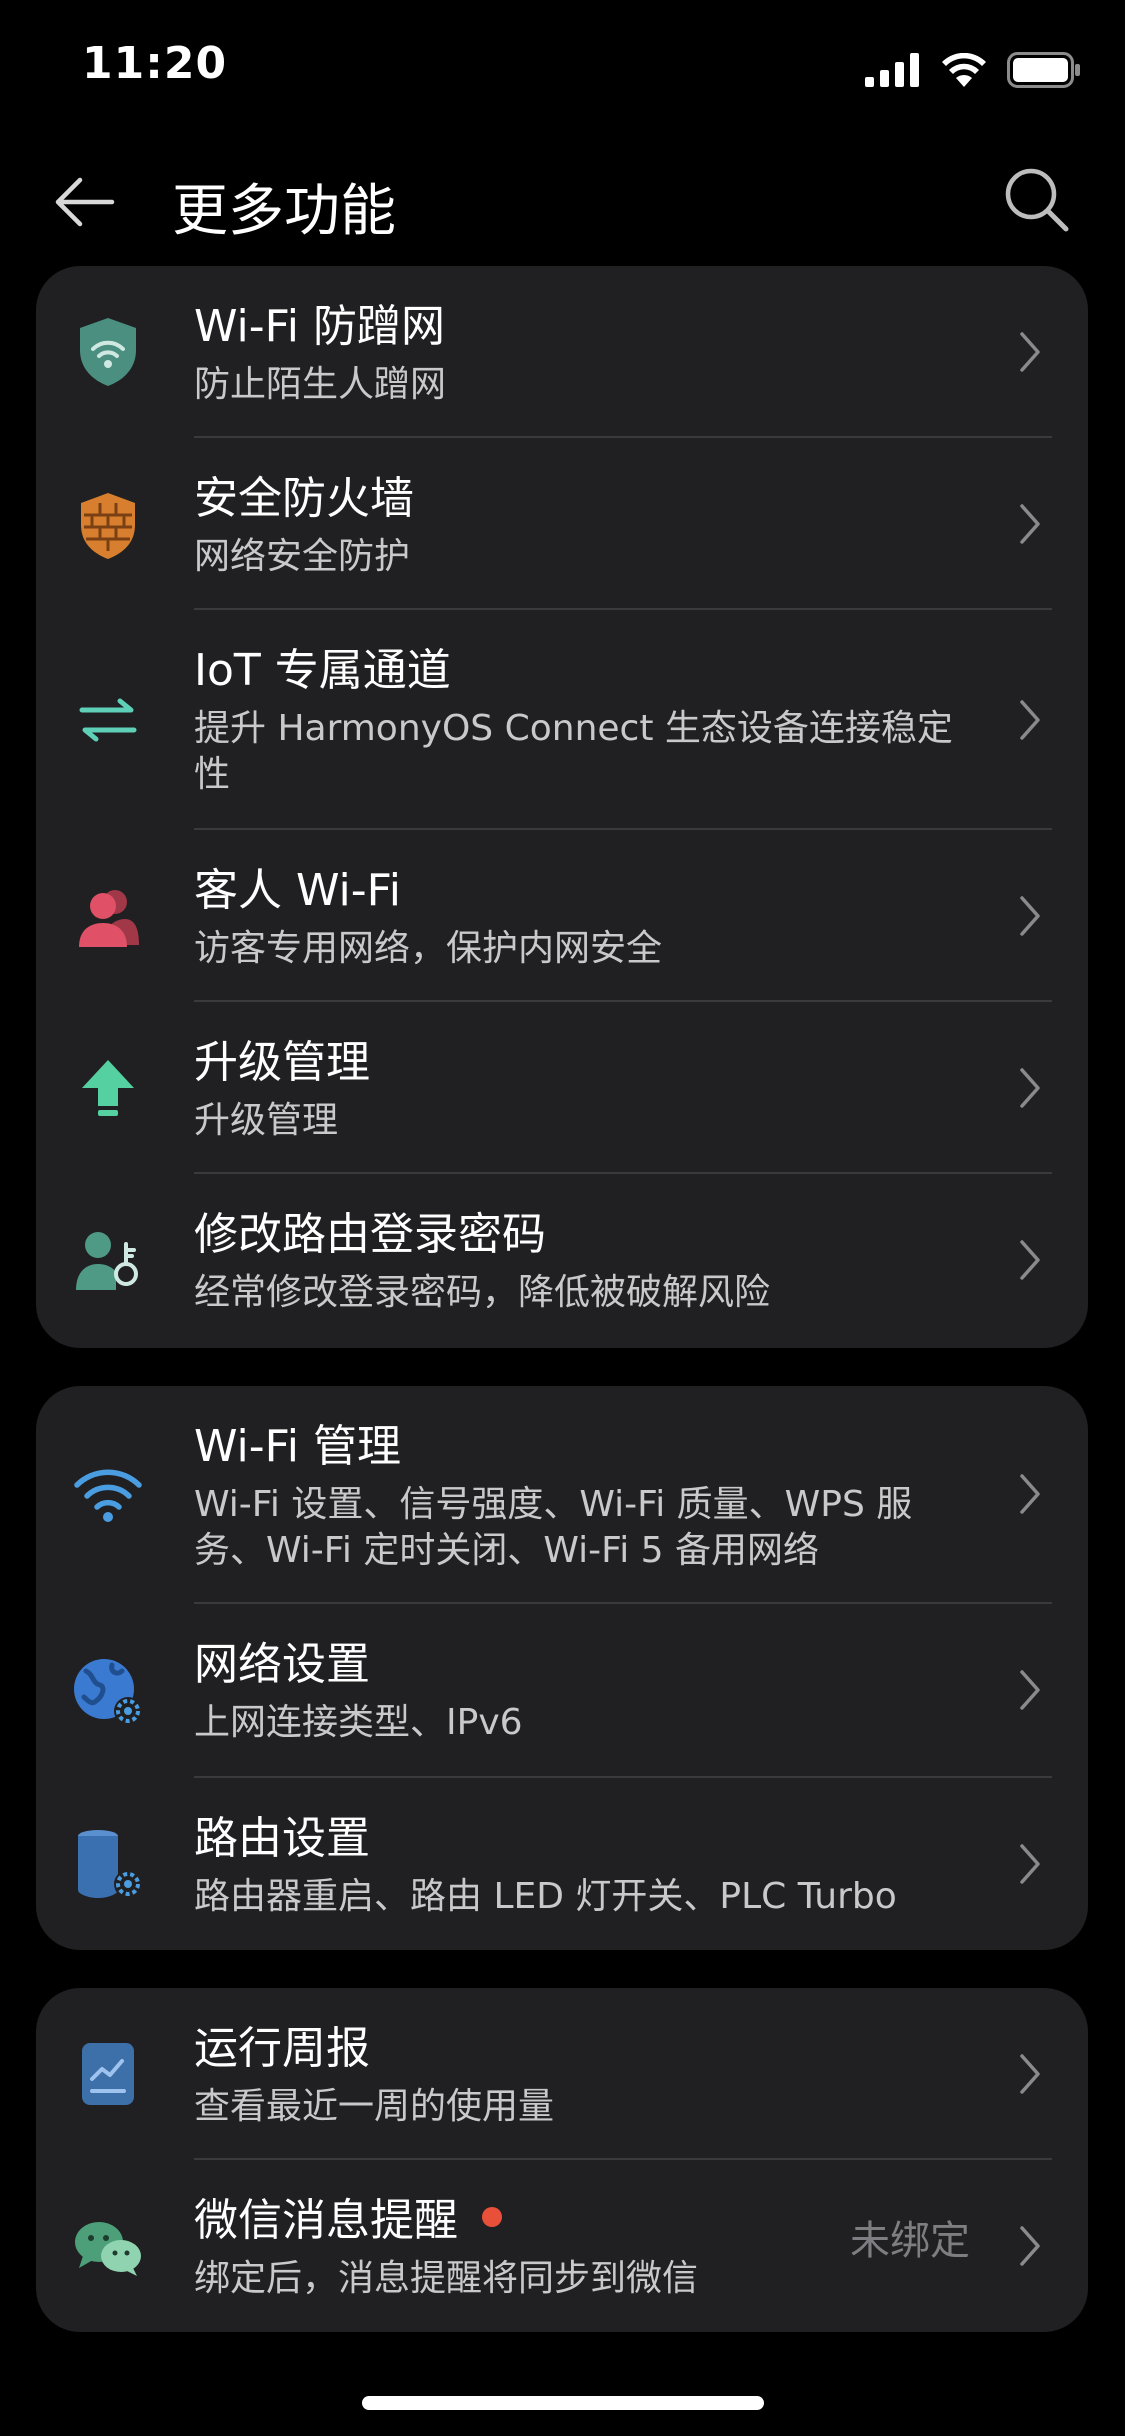  I want to click on wifi-icon, so click(108, 1494).